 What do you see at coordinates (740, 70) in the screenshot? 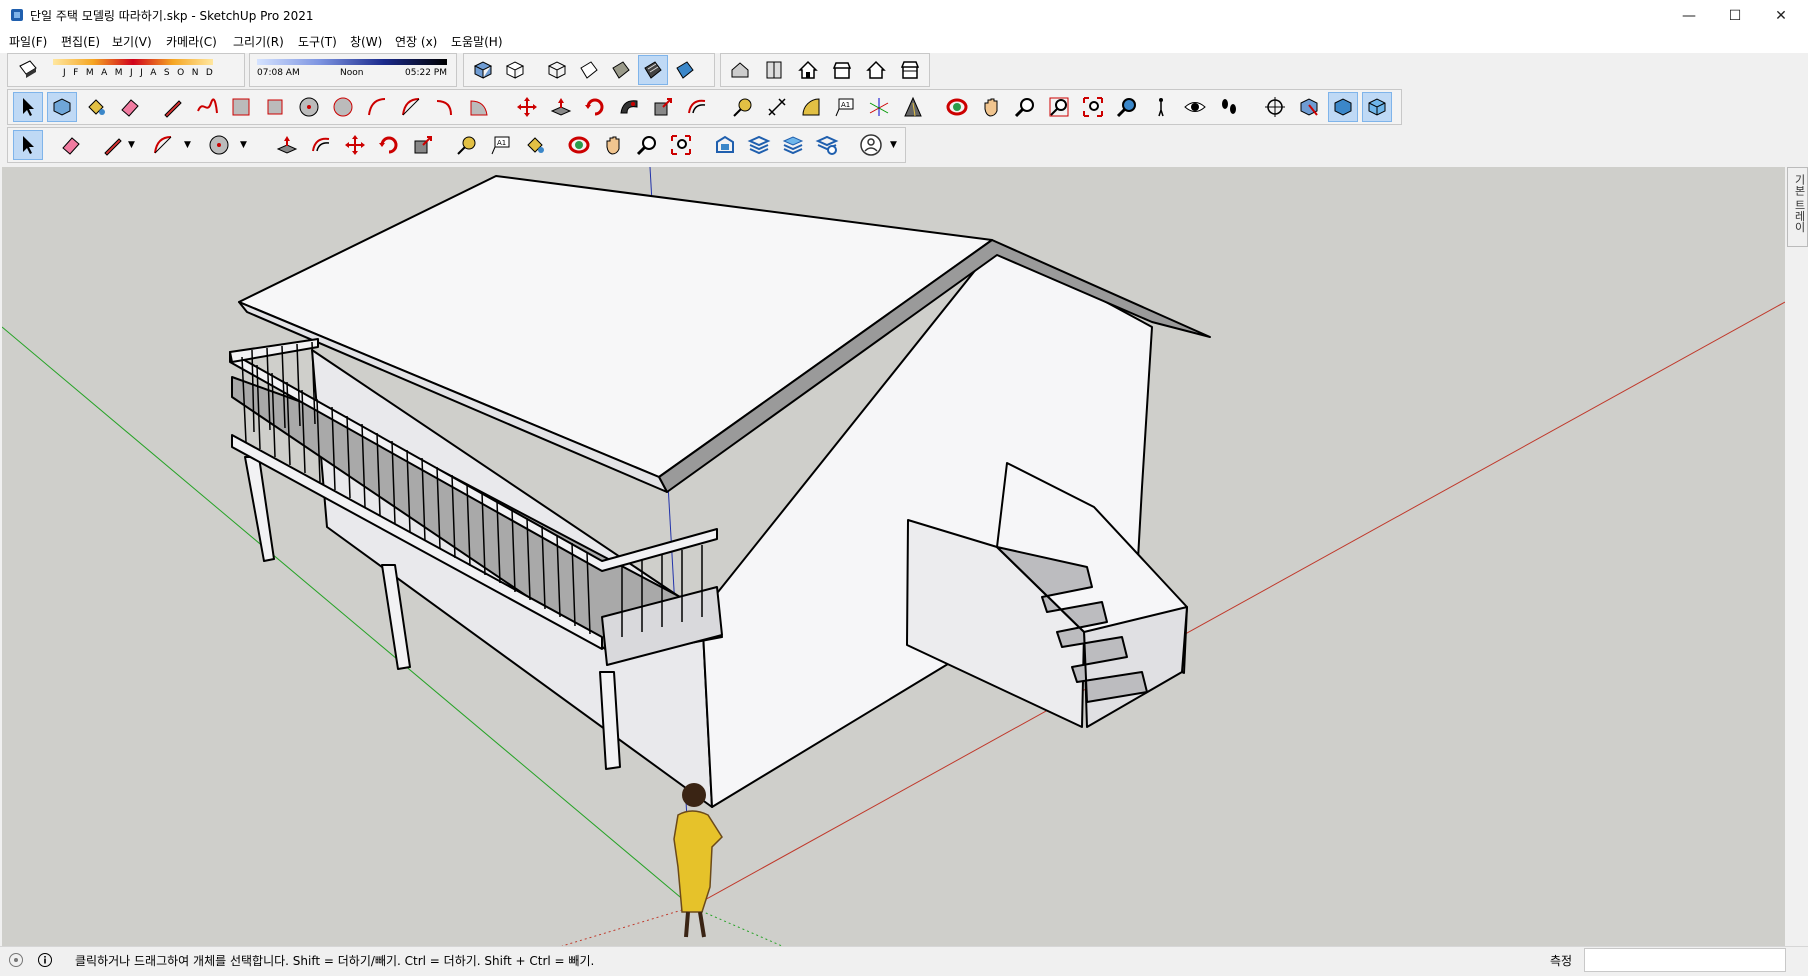
I see `iso-view-button` at bounding box center [740, 70].